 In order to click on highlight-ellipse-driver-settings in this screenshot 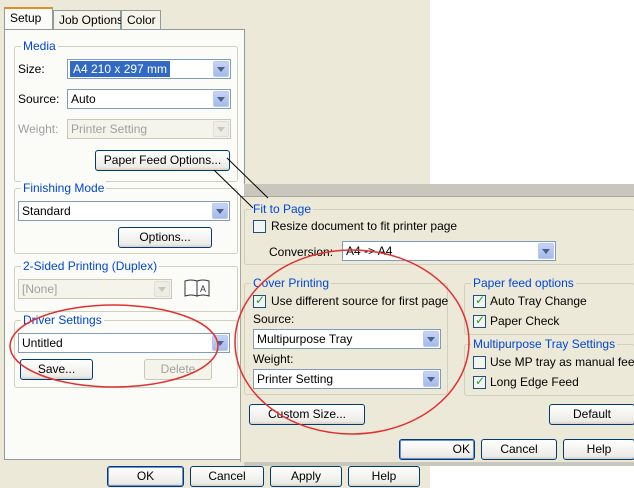, I will do `click(114, 346)`.